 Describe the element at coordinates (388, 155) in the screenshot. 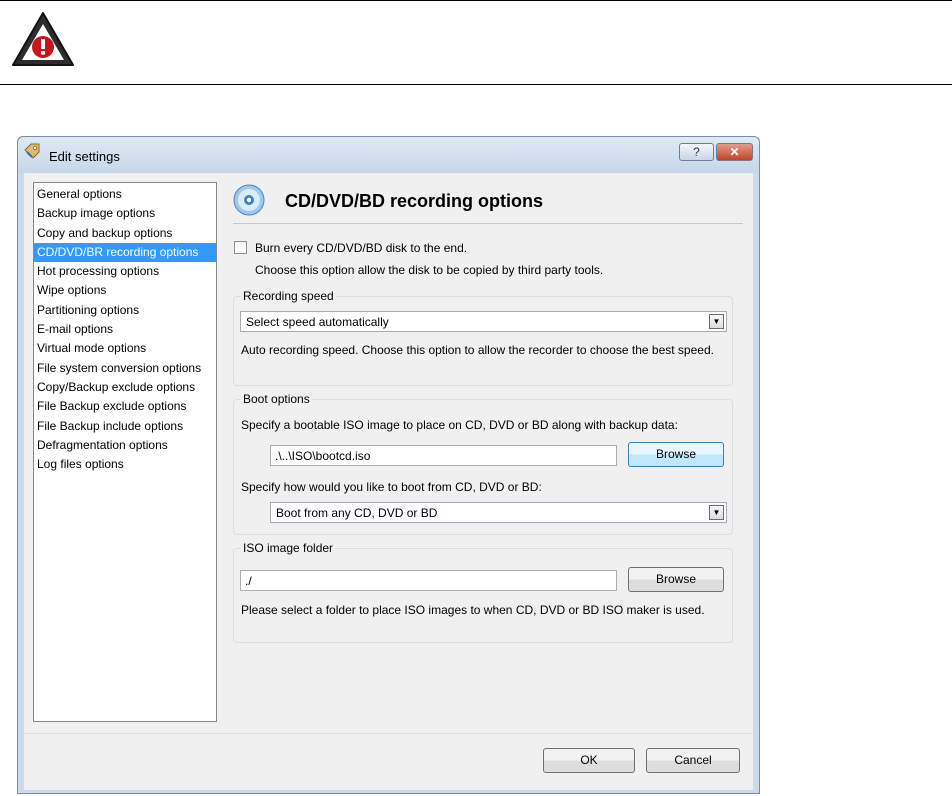

I see `dialog-titlebar: Edit settings ? ✕` at that location.